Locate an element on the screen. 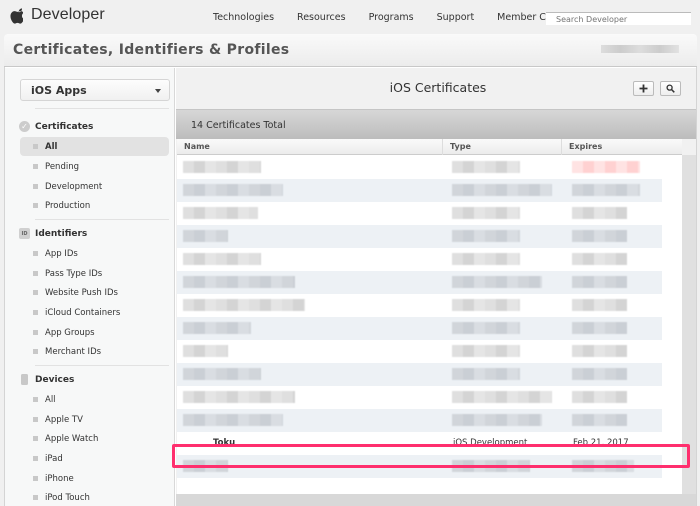 This screenshot has width=700, height=506. account-name-redacted is located at coordinates (640, 49).